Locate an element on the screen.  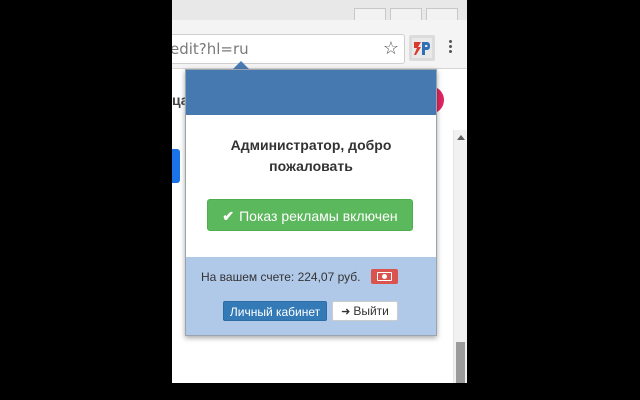
ads-enabled-button: ✔ Показ рекламы включен is located at coordinates (310, 215).